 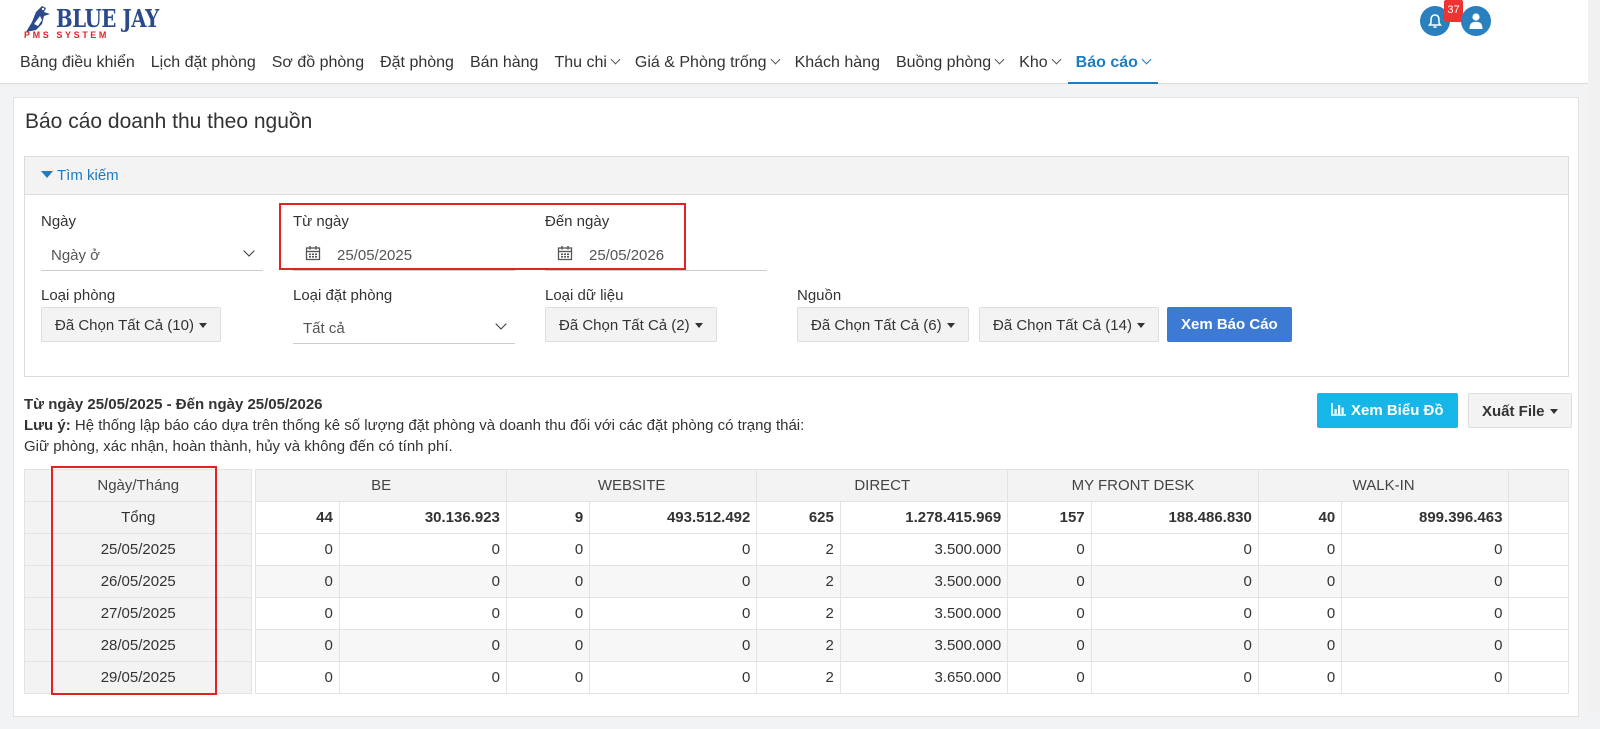 I want to click on source-value: Đã Chọn Tất Cả (14), so click(x=1062, y=325).